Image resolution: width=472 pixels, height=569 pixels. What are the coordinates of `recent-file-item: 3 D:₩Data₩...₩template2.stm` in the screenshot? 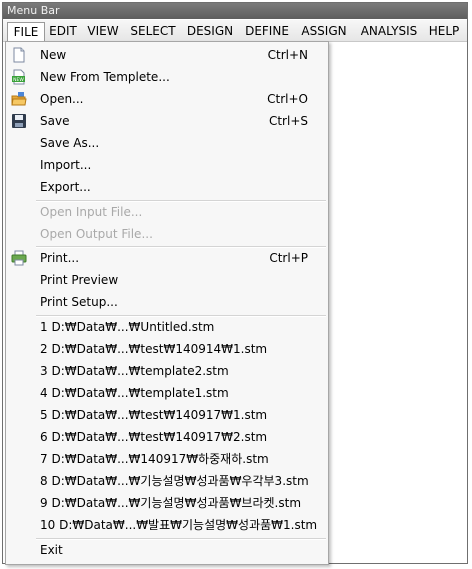 It's located at (167, 371).